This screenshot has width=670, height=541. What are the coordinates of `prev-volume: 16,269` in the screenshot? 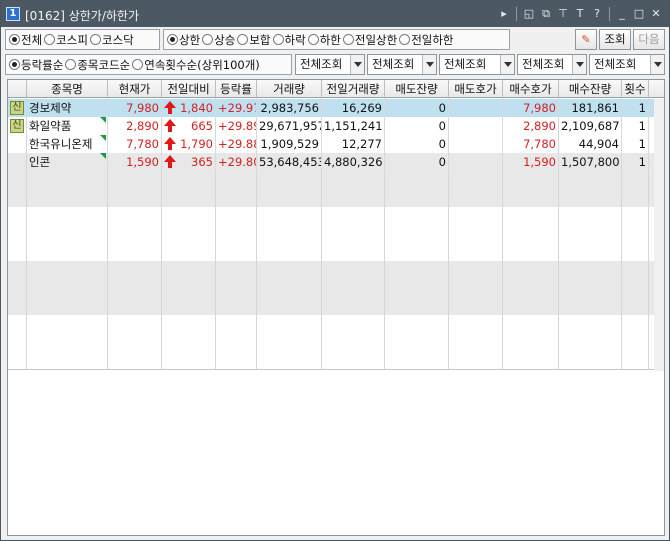 It's located at (353, 108).